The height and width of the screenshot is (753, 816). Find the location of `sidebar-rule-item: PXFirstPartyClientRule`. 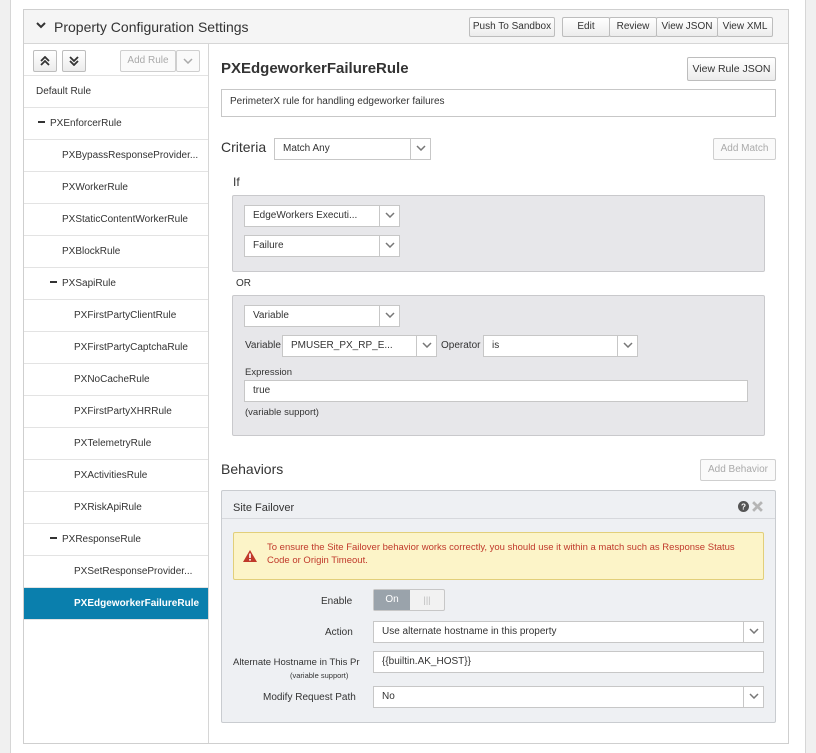

sidebar-rule-item: PXFirstPartyClientRule is located at coordinates (116, 316).